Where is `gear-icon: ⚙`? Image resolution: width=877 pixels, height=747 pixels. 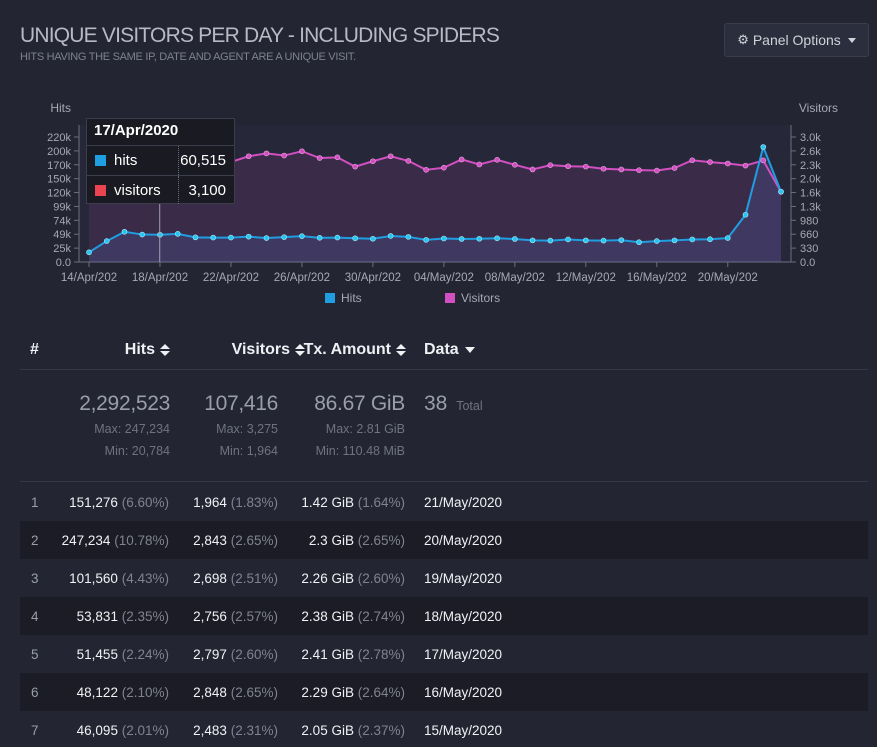
gear-icon: ⚙ is located at coordinates (743, 39).